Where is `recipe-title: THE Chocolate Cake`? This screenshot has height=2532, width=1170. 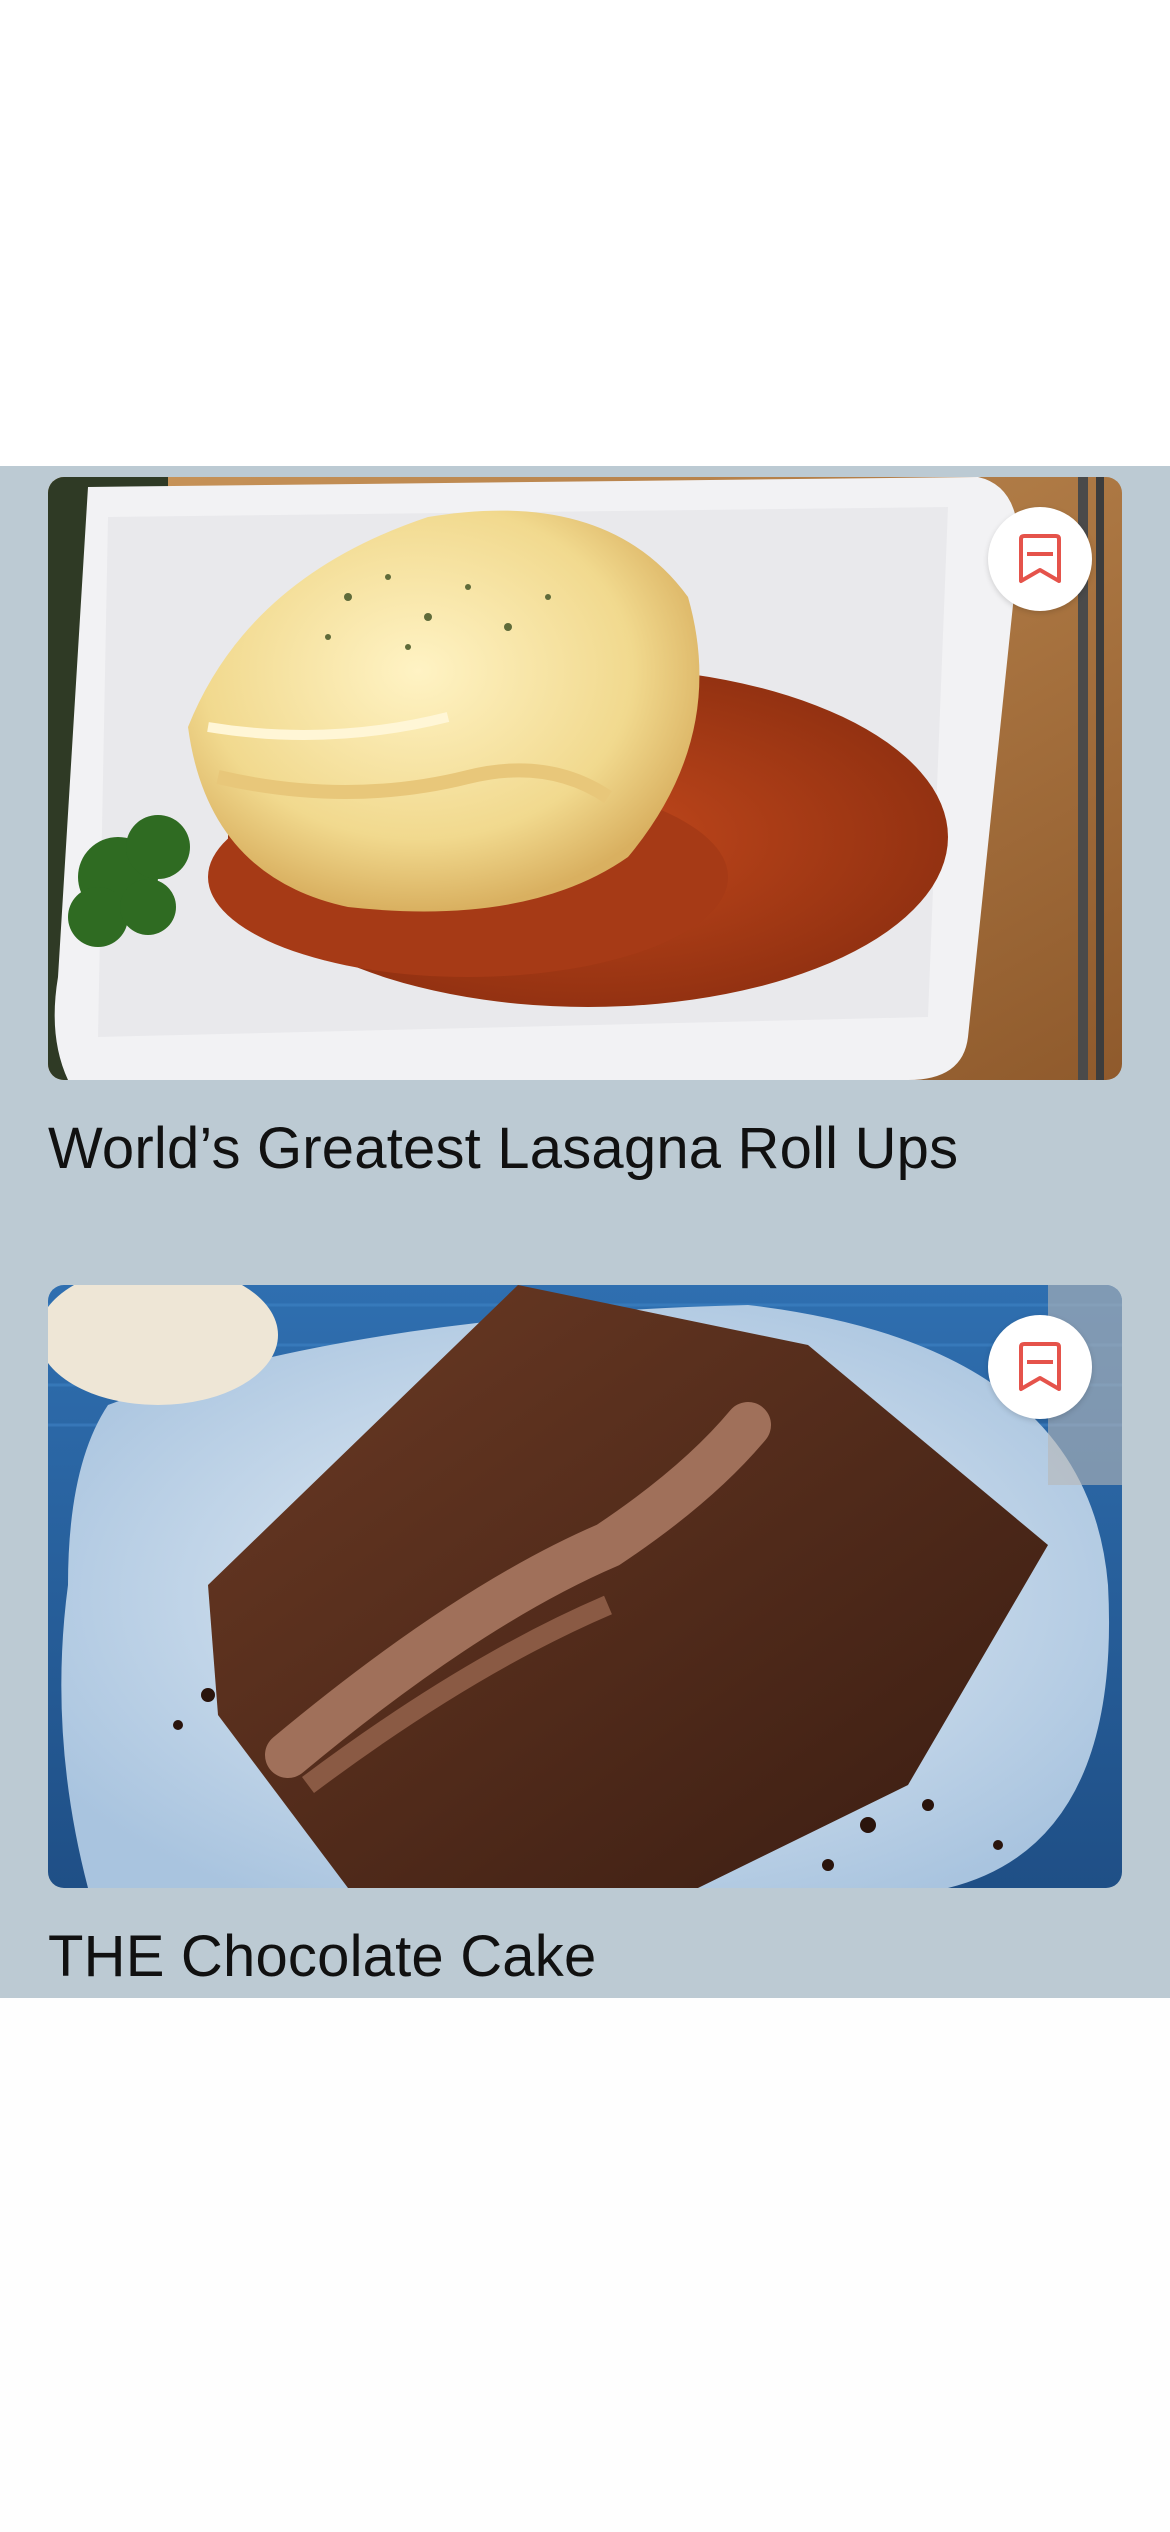
recipe-title: THE Chocolate Cake is located at coordinates (585, 1939).